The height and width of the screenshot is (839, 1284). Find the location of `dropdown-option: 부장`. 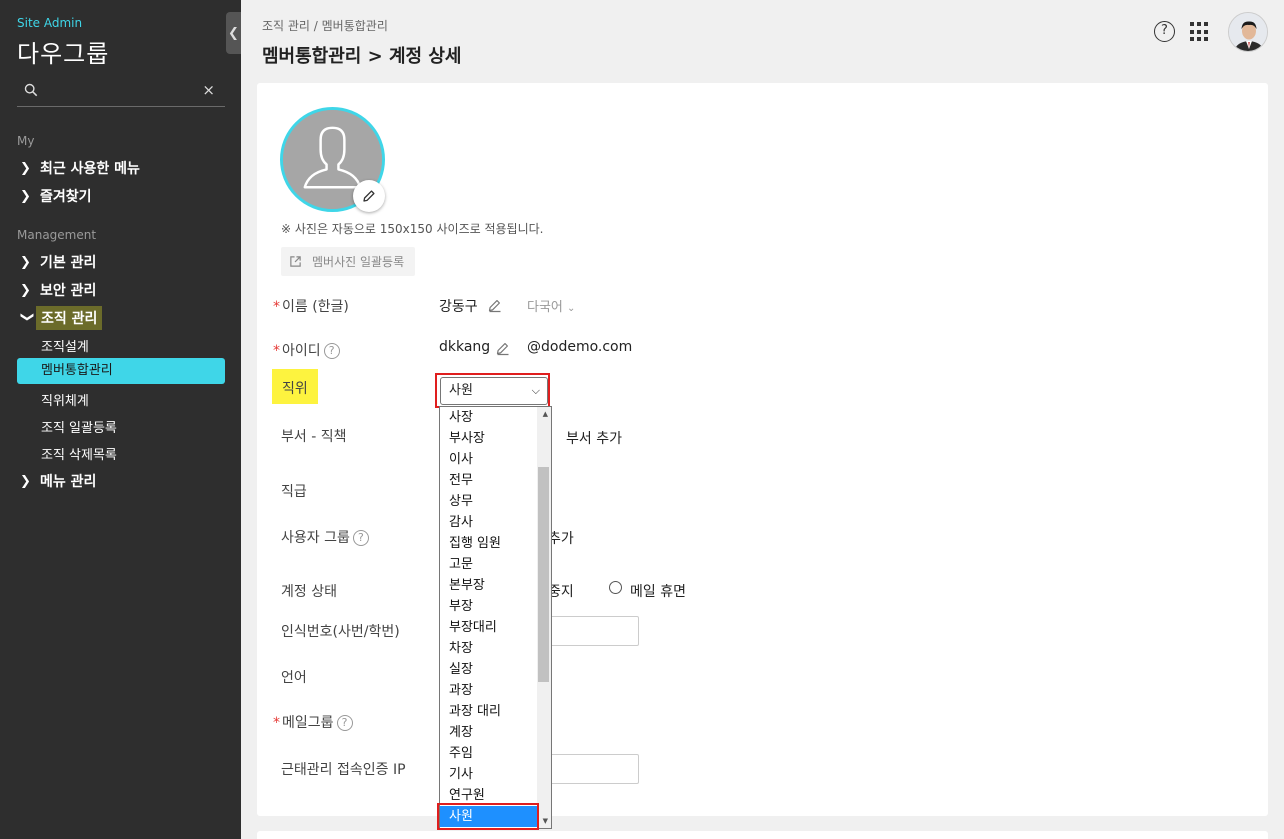

dropdown-option: 부장 is located at coordinates (495, 606).